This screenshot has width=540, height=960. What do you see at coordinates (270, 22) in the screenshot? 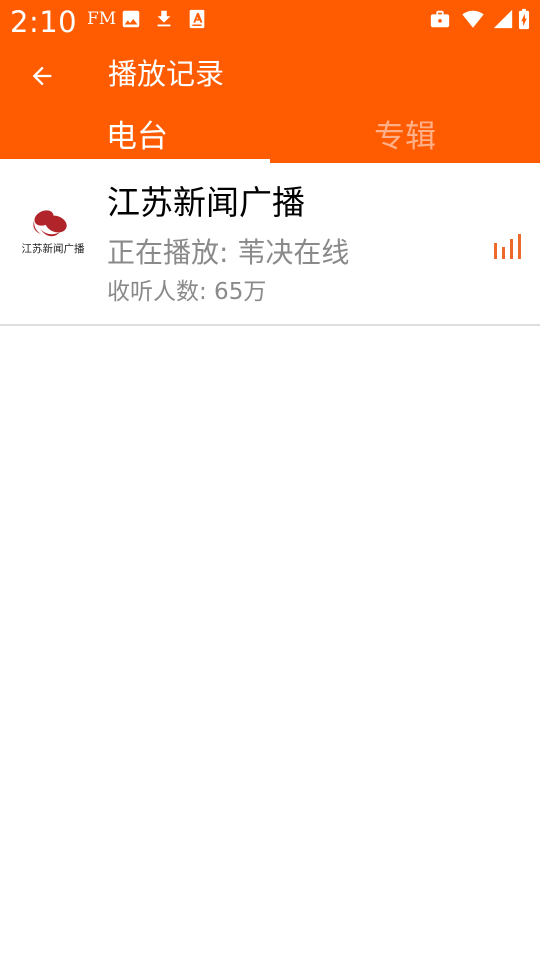
I see `status-bar: 2:10 FM` at bounding box center [270, 22].